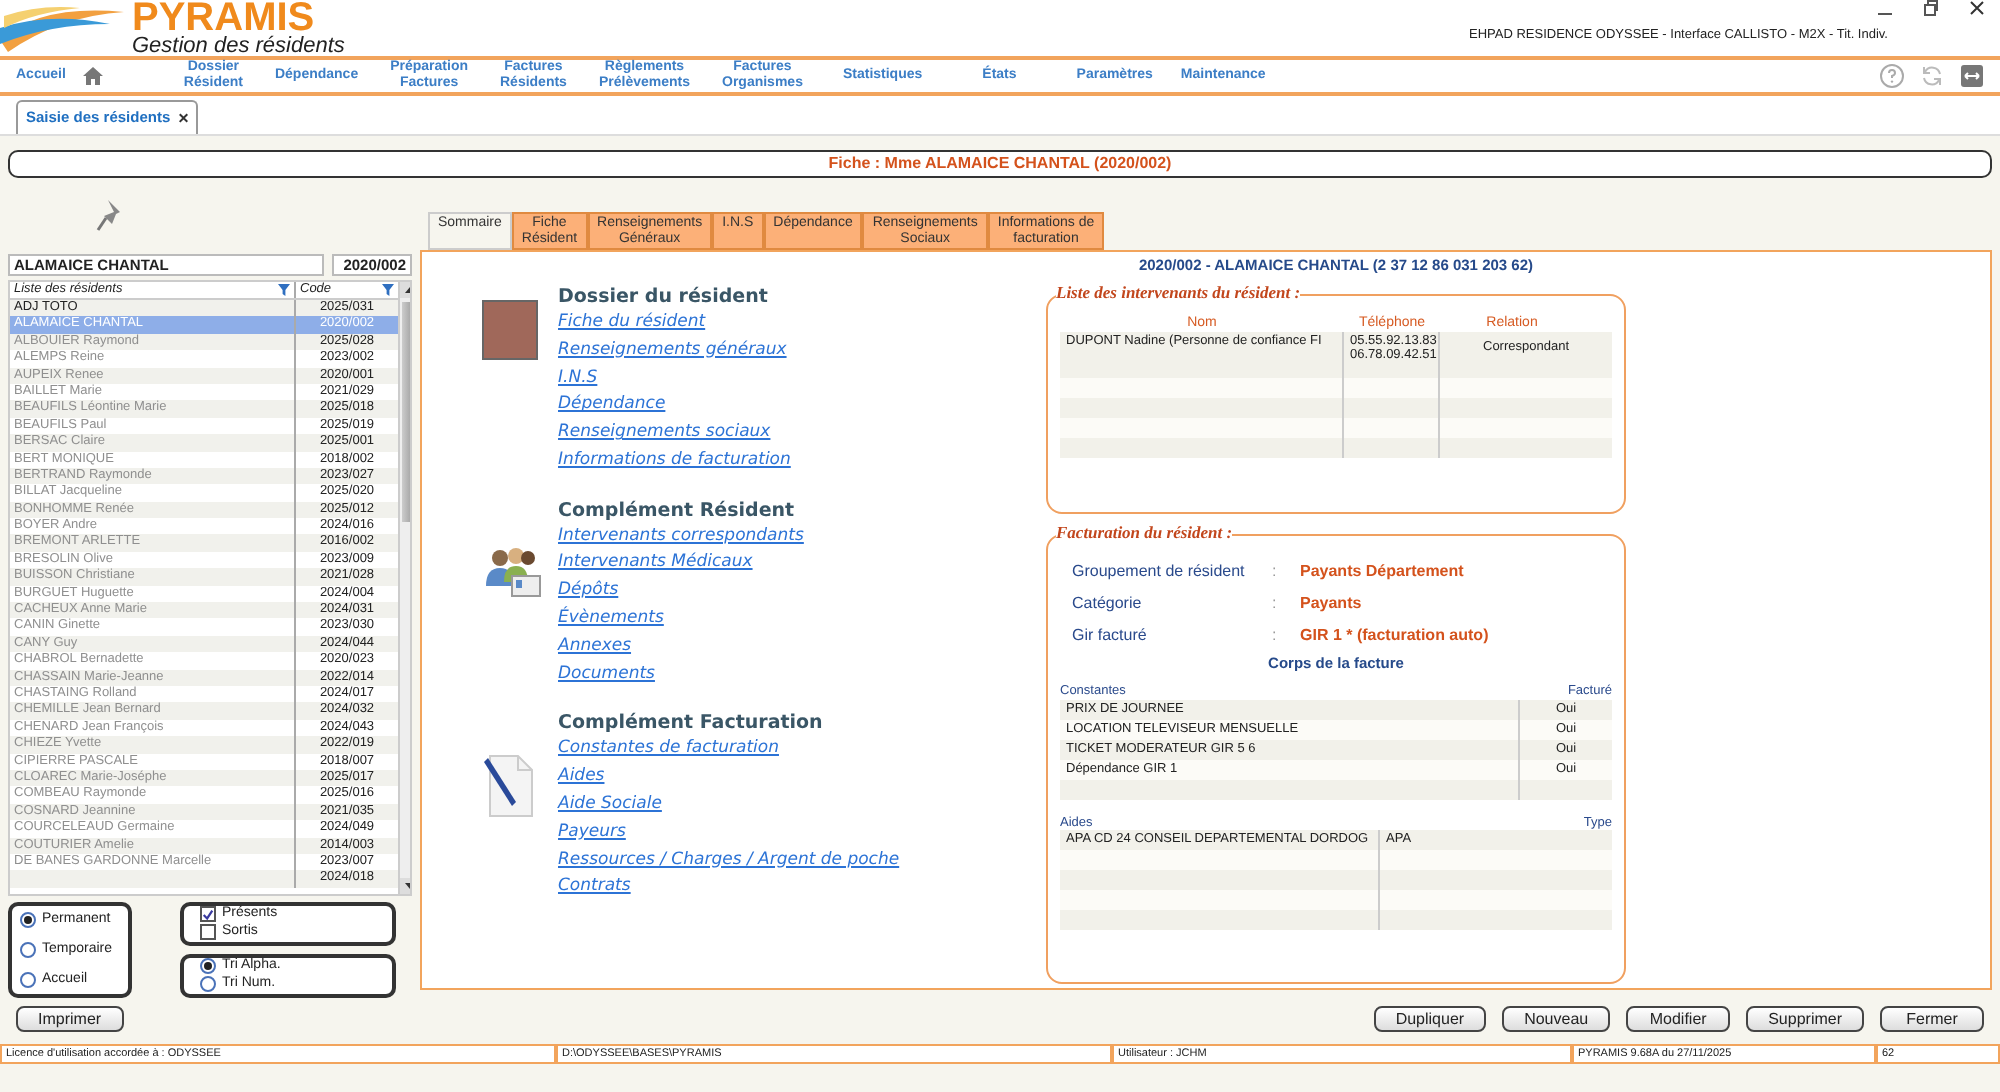  Describe the element at coordinates (681, 647) in the screenshot. I see `section-link: Annexes` at that location.